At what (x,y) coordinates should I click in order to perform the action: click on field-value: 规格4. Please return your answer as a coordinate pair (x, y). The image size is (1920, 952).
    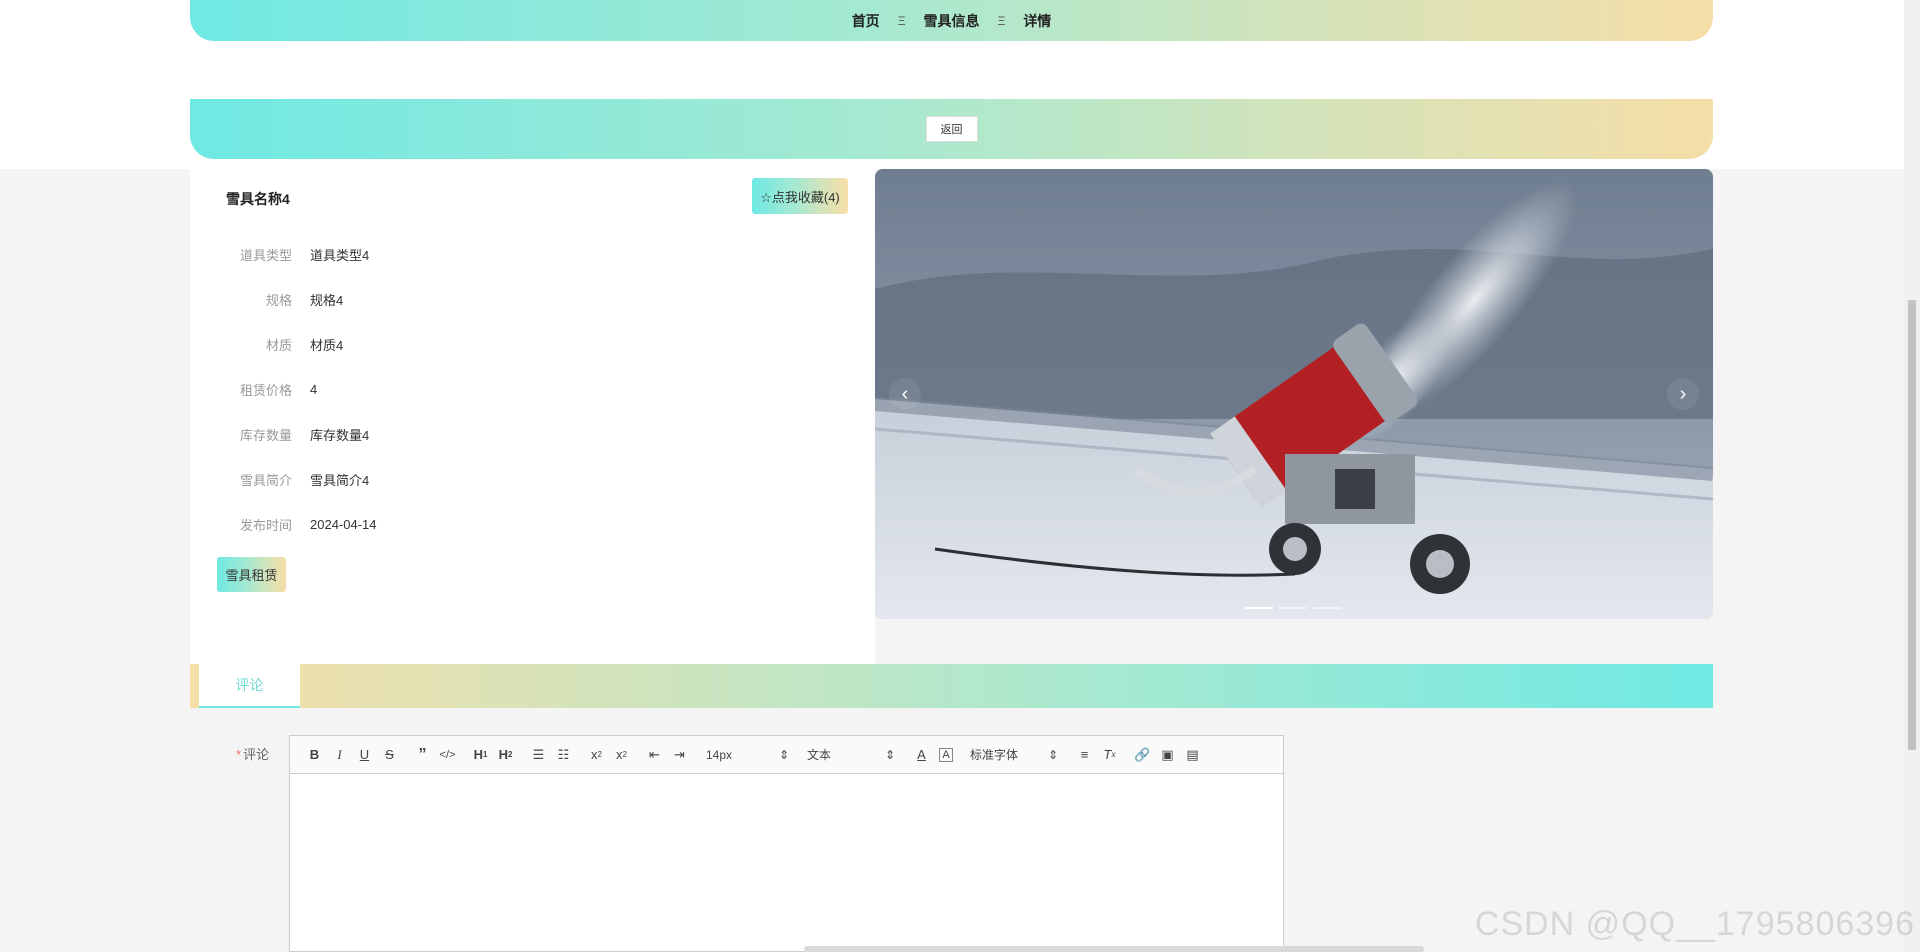
    Looking at the image, I should click on (327, 300).